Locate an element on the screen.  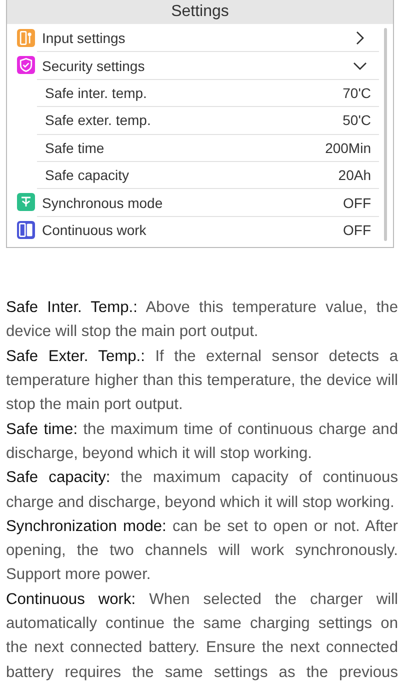
setting-label: Input settings is located at coordinates (83, 38).